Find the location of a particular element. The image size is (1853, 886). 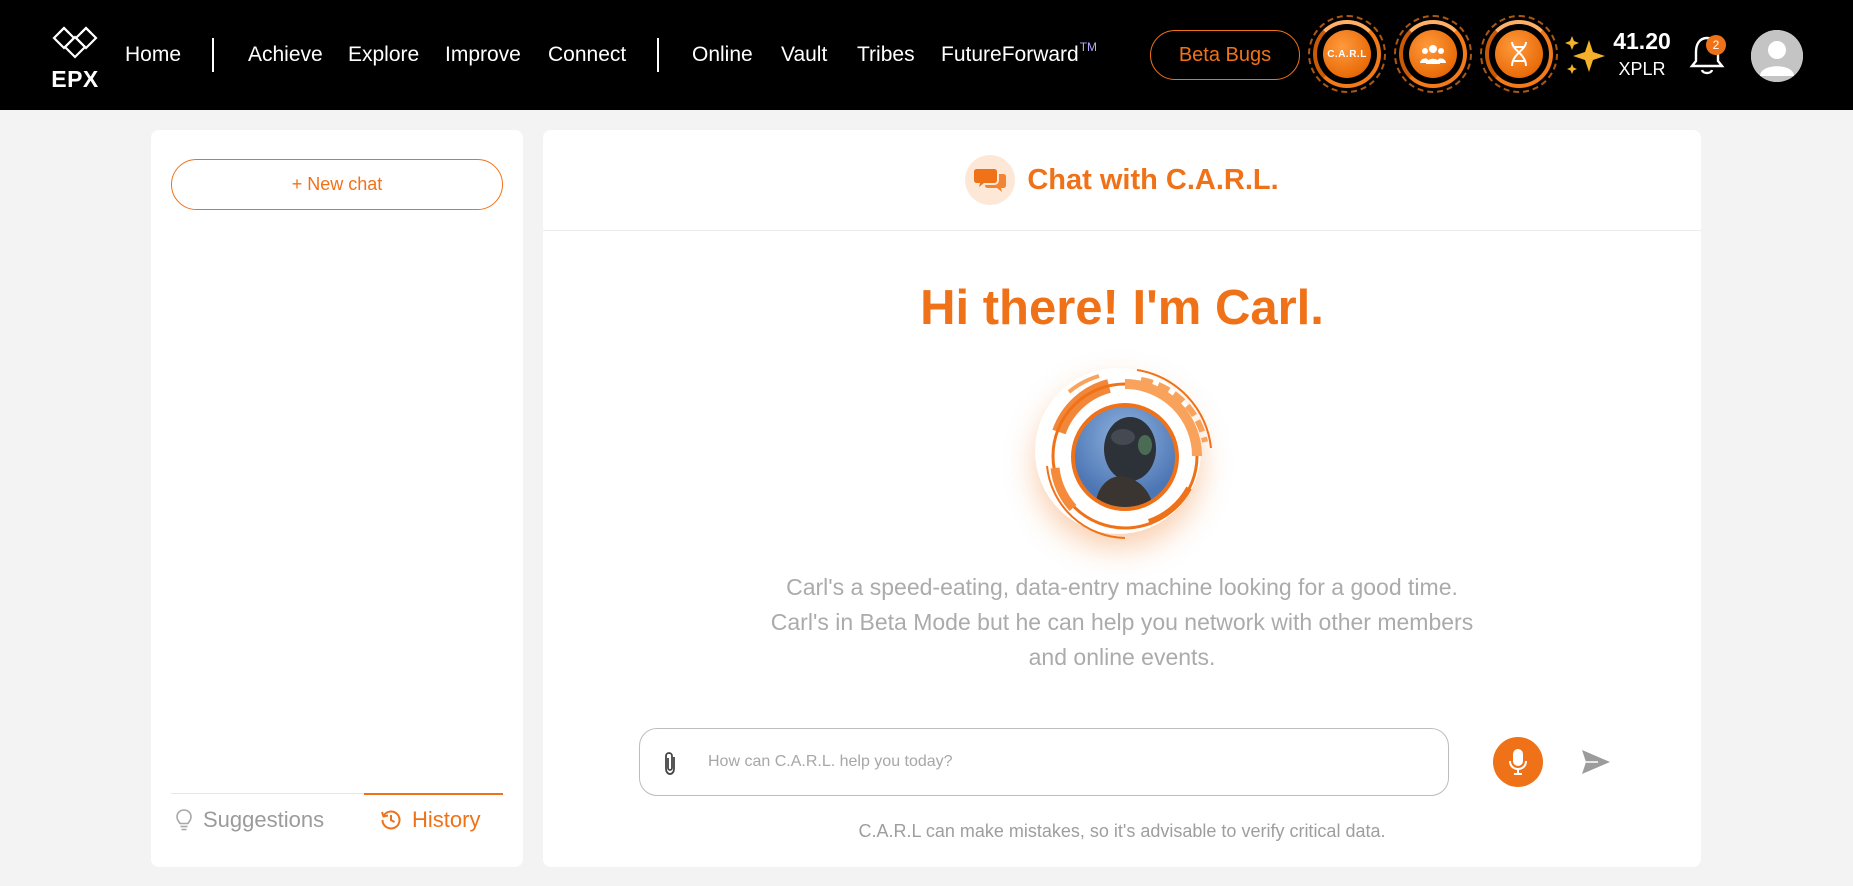

carl-badge-text: C.A.R.L is located at coordinates (1347, 54).